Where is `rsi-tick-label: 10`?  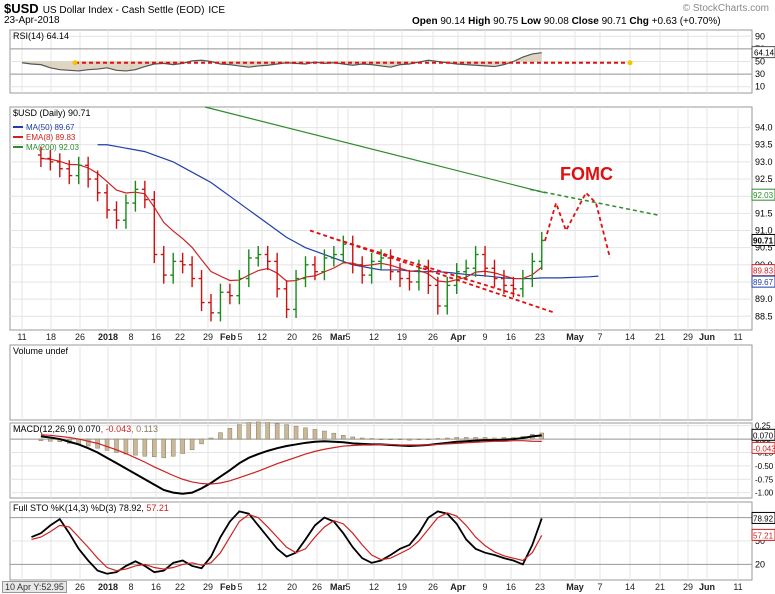
rsi-tick-label: 10 is located at coordinates (760, 87).